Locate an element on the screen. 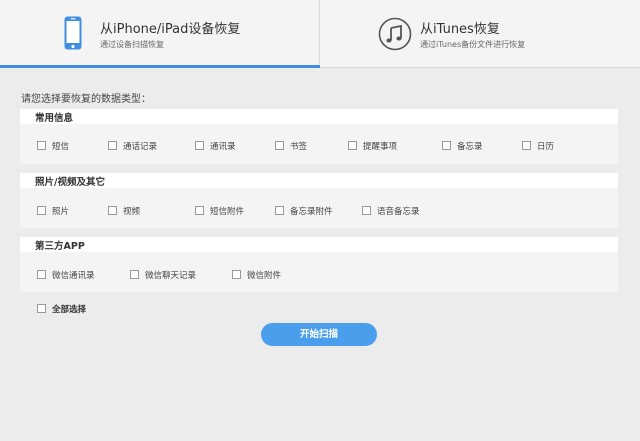 The image size is (640, 441). option-label: 短信附件 is located at coordinates (227, 212).